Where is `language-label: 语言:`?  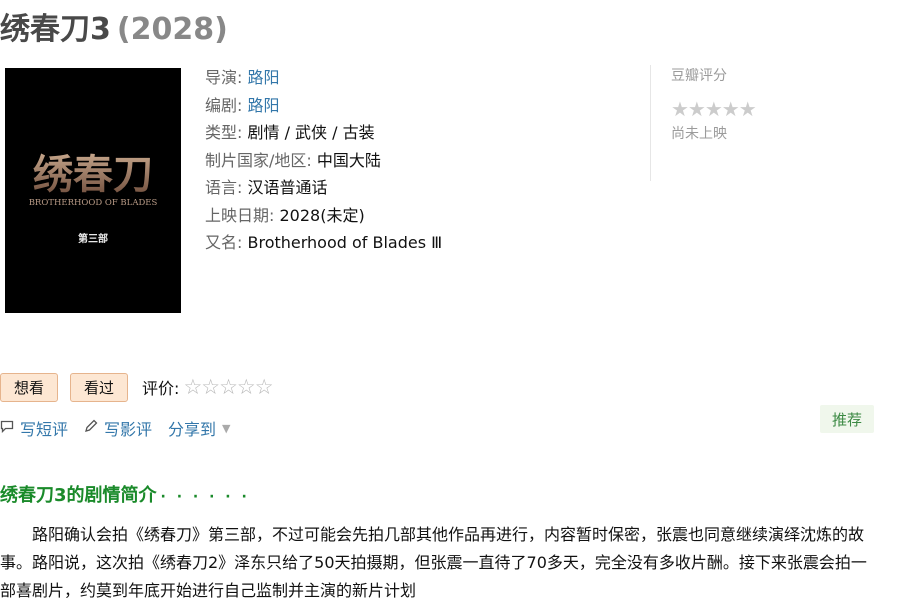
language-label: 语言: is located at coordinates (226, 187).